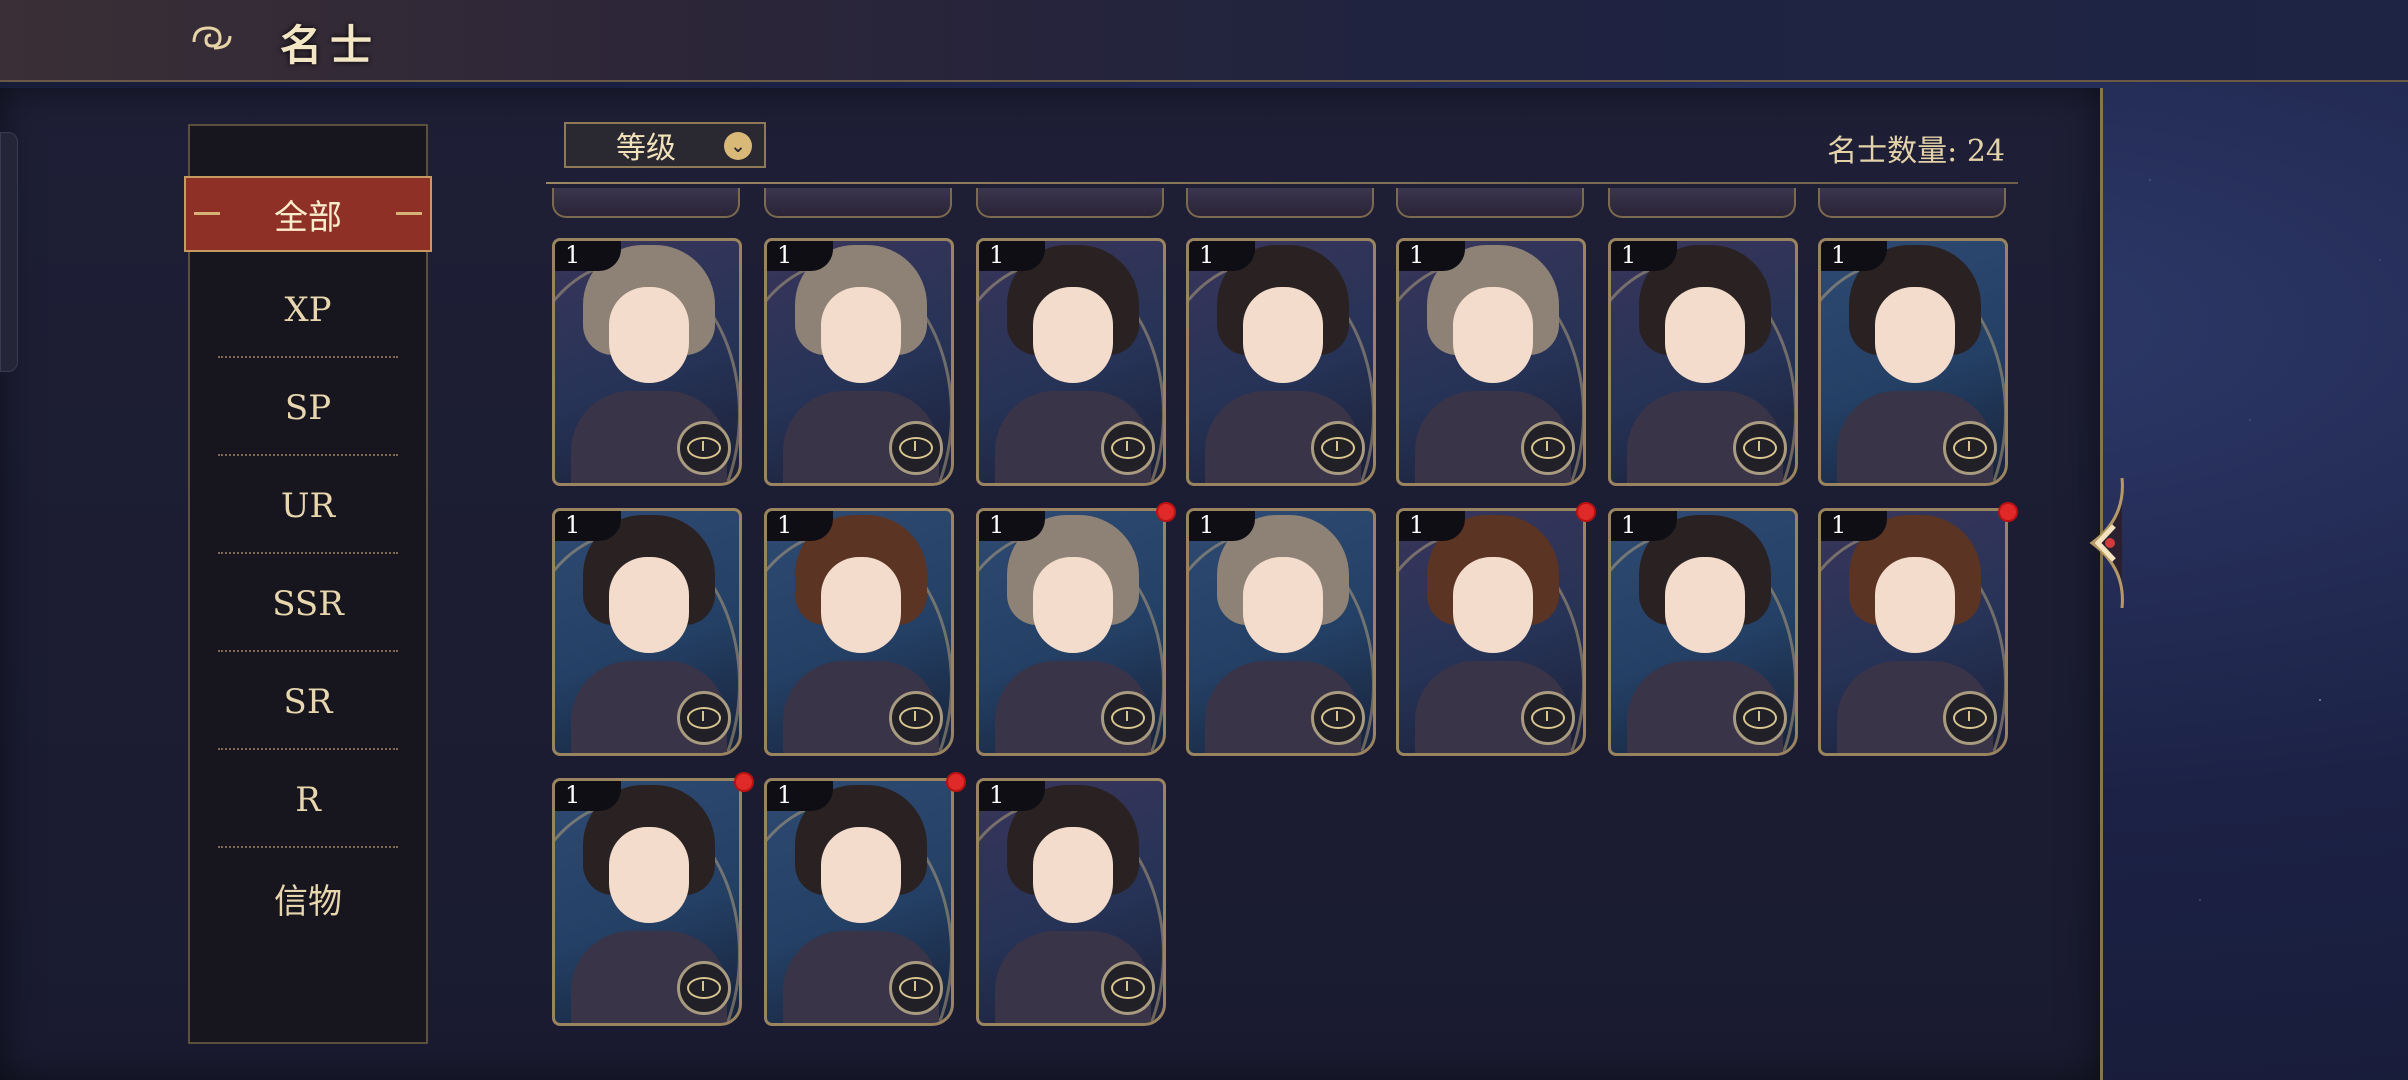  I want to click on sidebar-item-label: SSR, so click(308, 604).